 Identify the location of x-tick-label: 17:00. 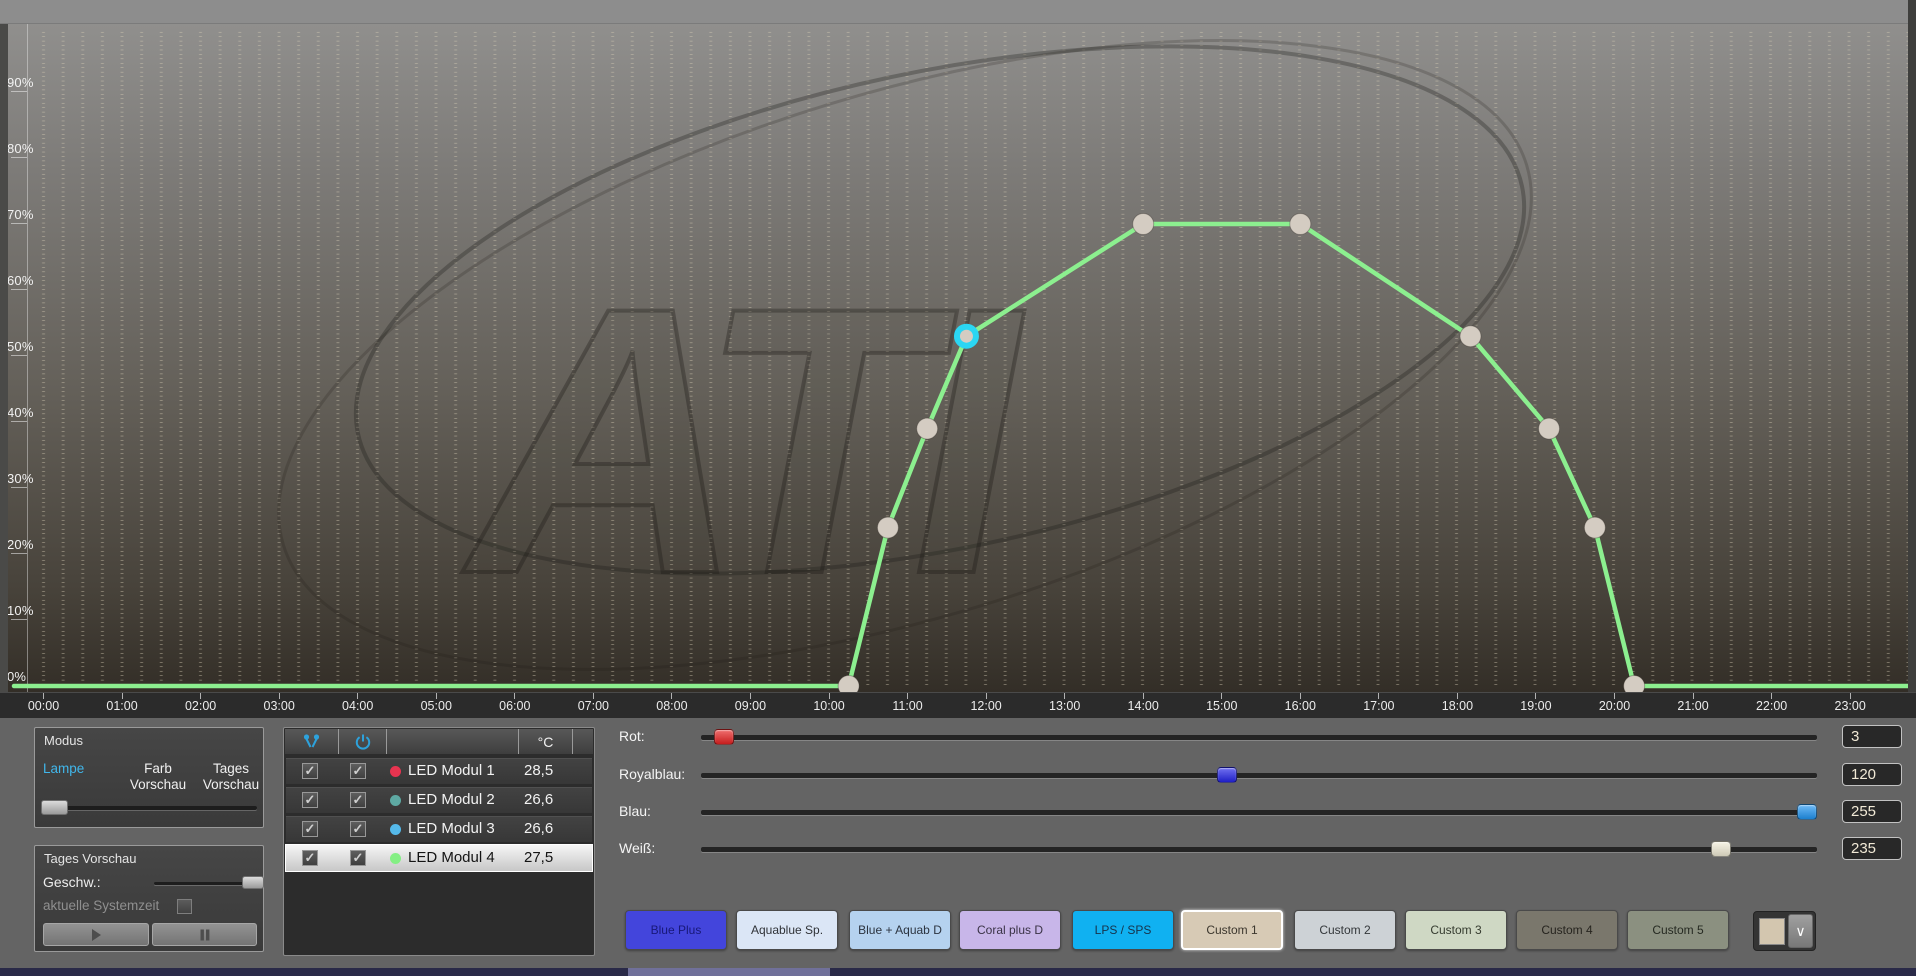
(1379, 706).